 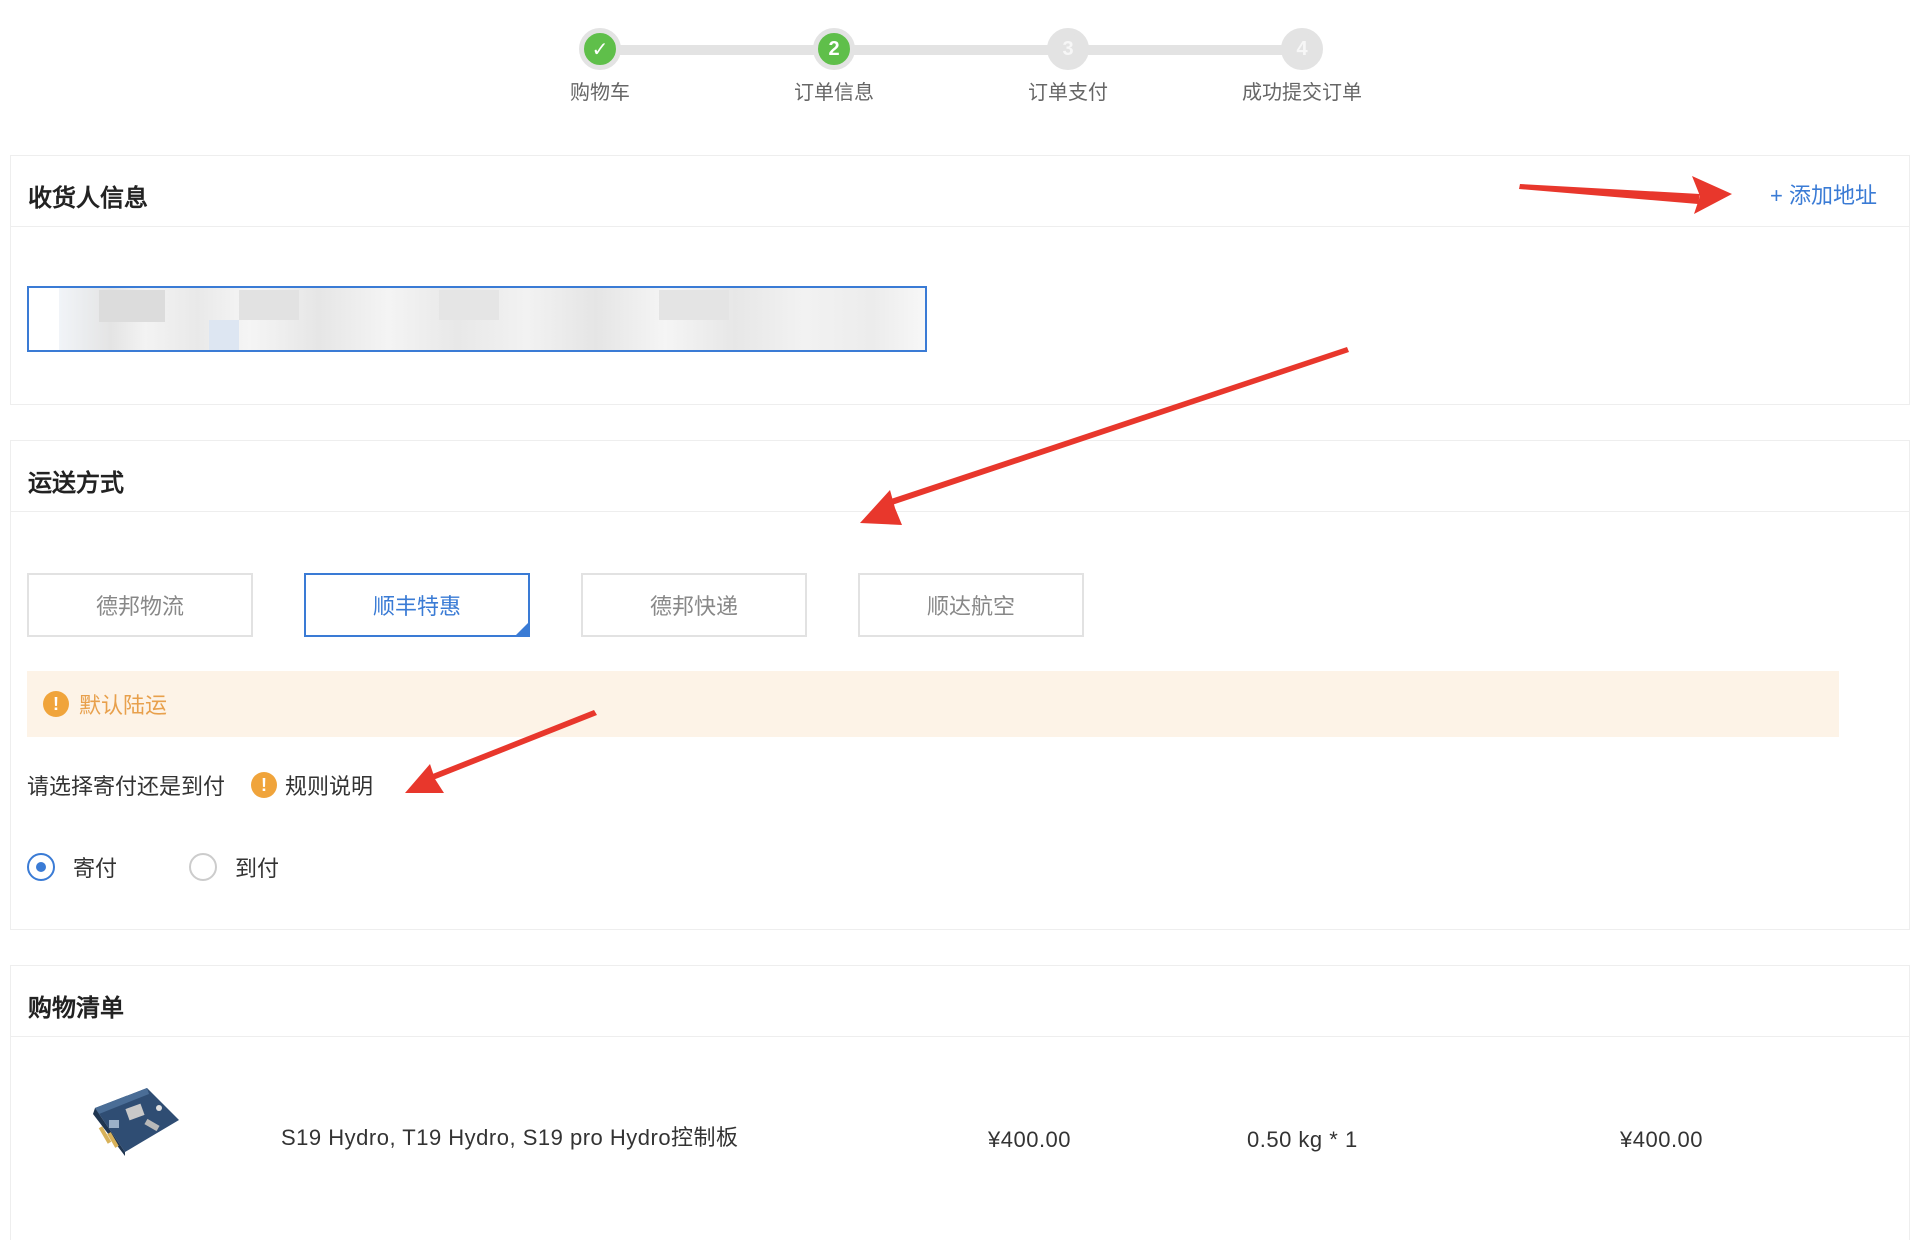 I want to click on shipping-option-label: 德邦快递, so click(x=693, y=606).